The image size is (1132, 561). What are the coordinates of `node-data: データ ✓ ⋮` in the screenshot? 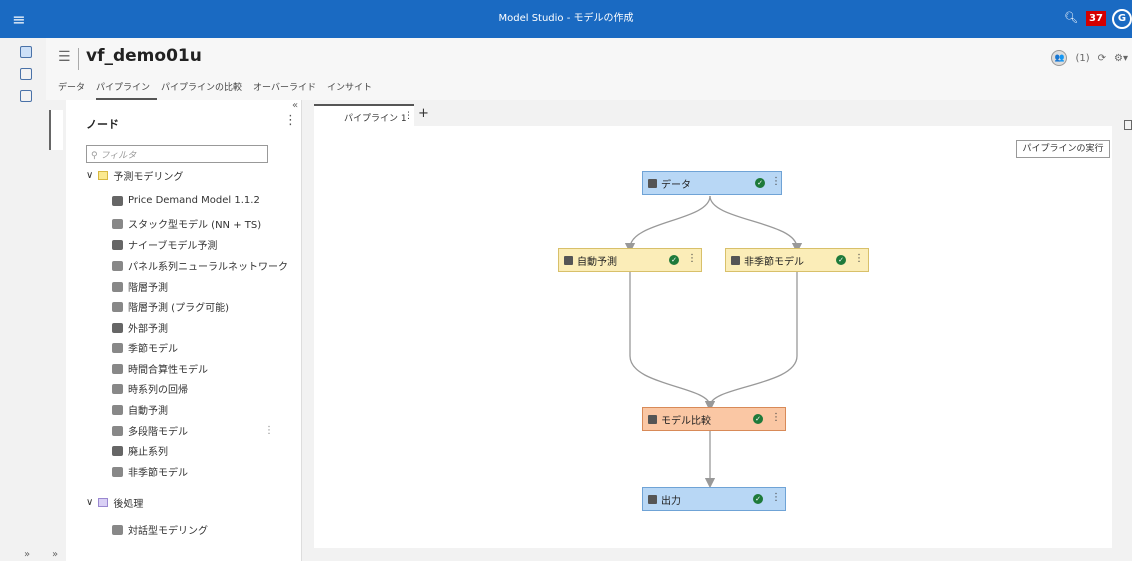 It's located at (712, 183).